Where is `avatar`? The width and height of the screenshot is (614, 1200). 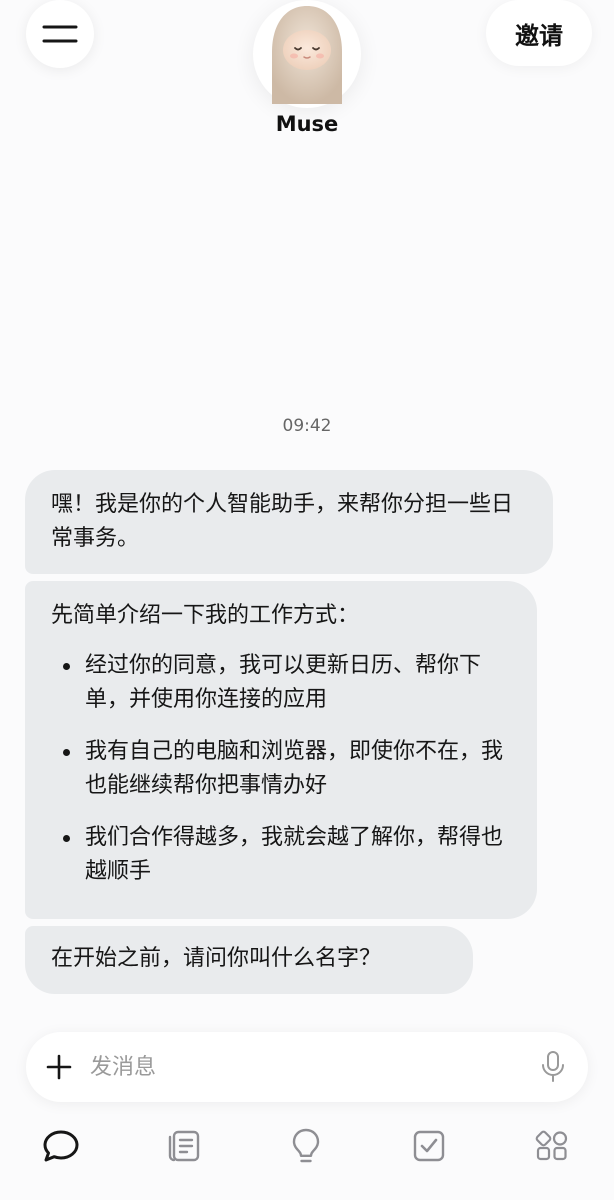 avatar is located at coordinates (307, 54).